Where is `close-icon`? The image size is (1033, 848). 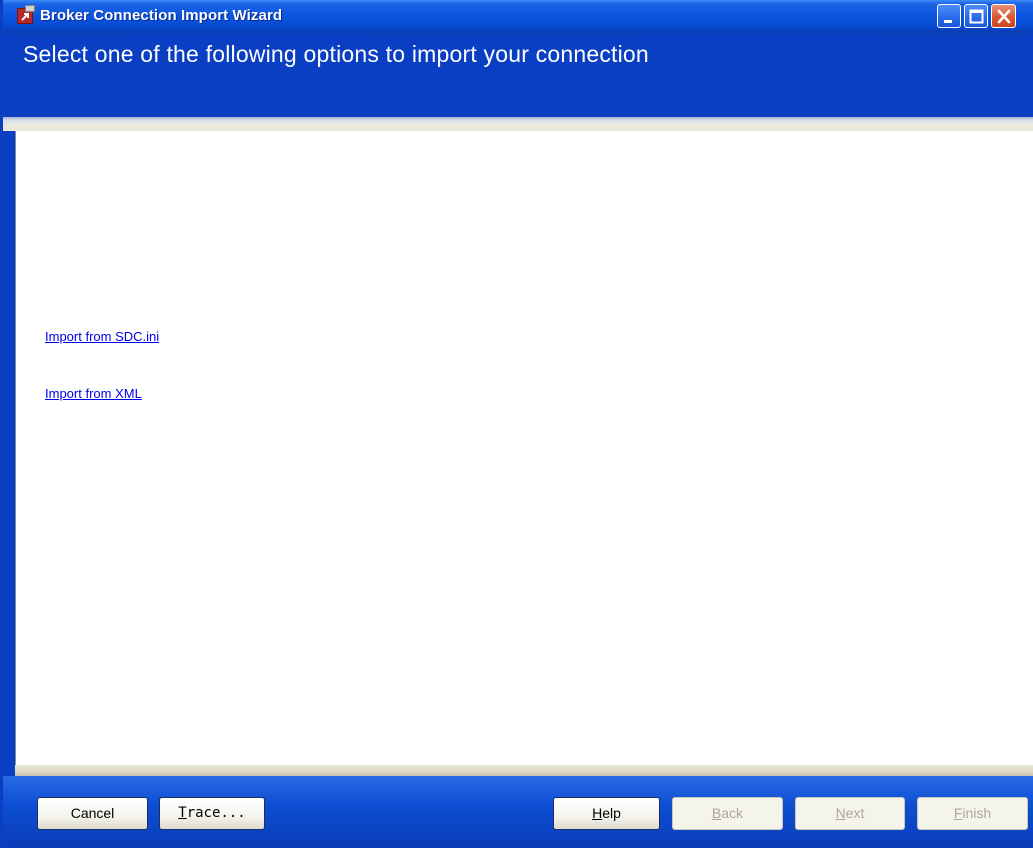 close-icon is located at coordinates (1004, 16).